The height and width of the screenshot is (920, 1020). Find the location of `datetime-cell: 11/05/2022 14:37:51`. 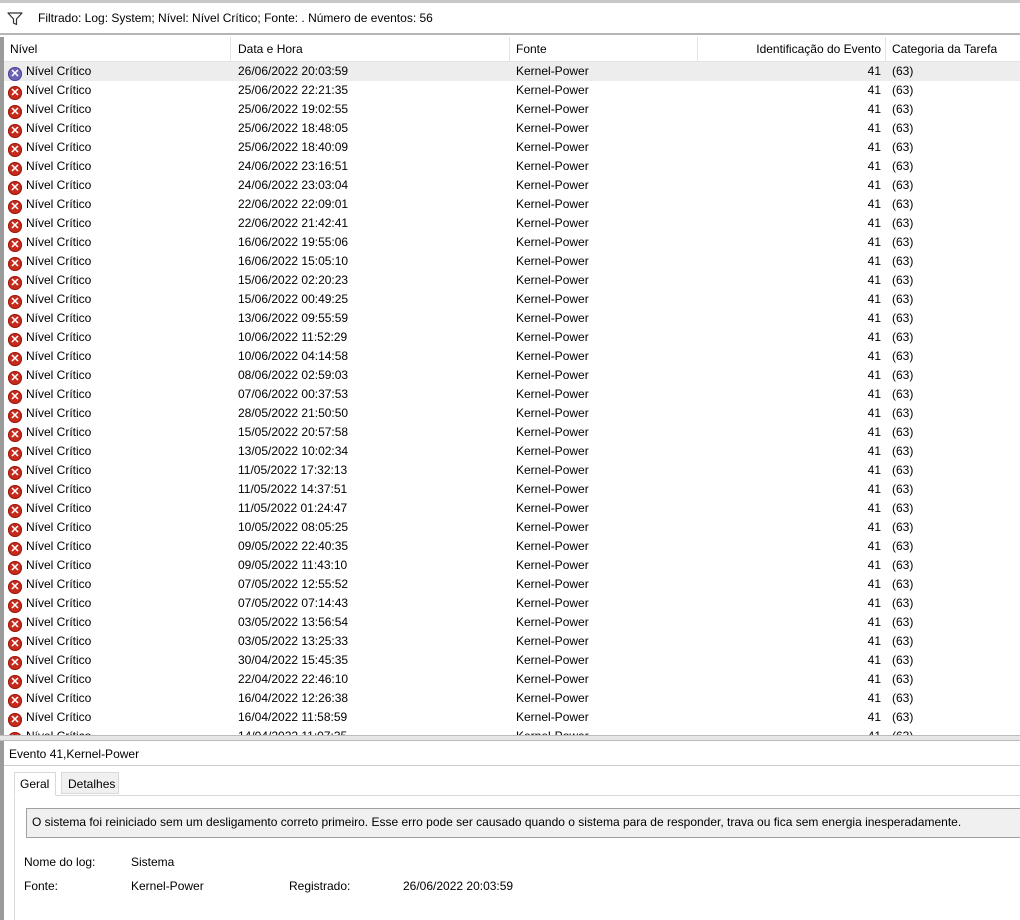

datetime-cell: 11/05/2022 14:37:51 is located at coordinates (293, 489).